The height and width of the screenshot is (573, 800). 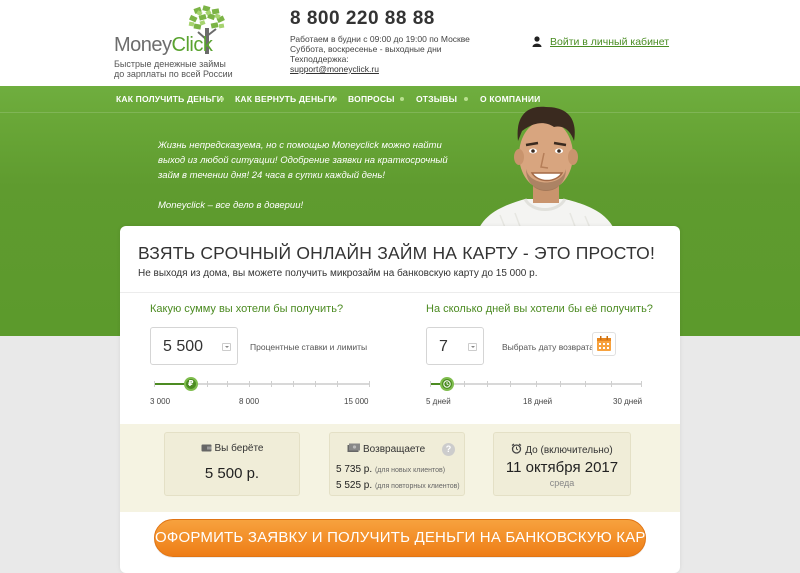 What do you see at coordinates (362, 19) in the screenshot?
I see `phone-number: 8 800 220 88 88` at bounding box center [362, 19].